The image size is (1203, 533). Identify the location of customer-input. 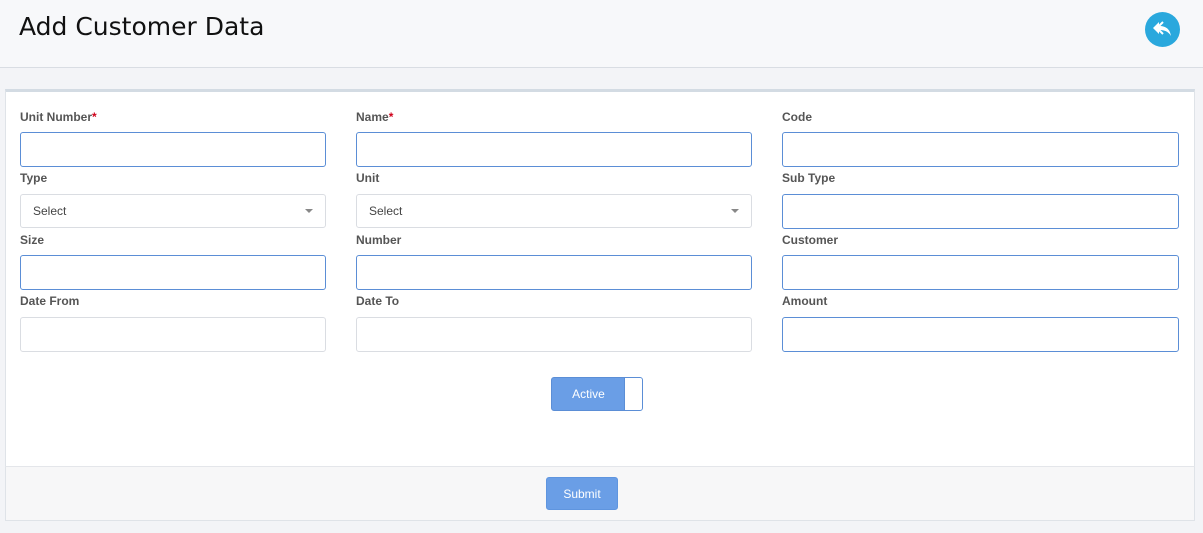
(980, 272).